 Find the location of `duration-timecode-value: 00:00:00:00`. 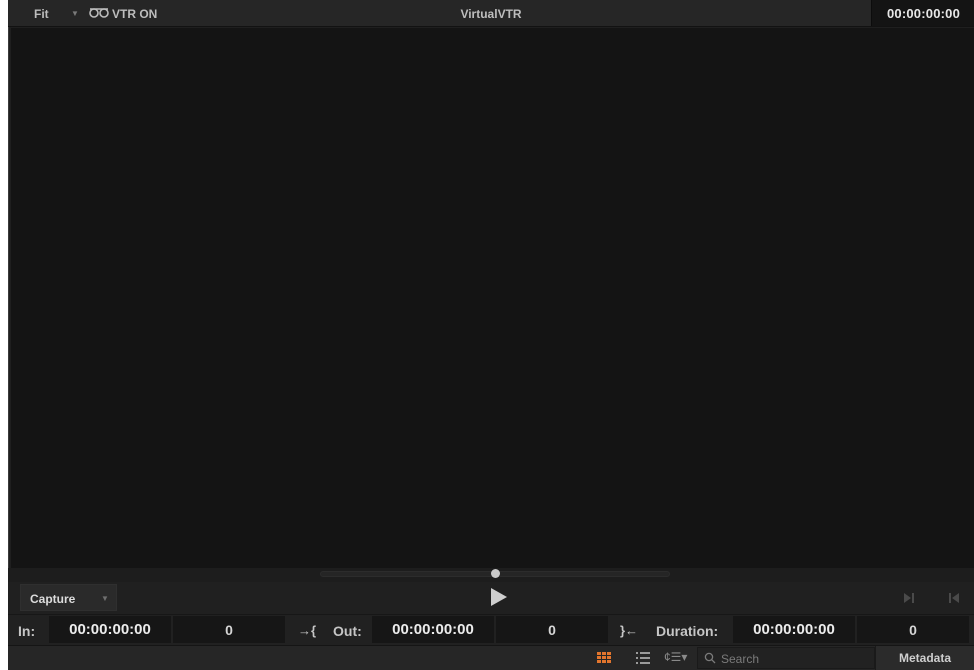

duration-timecode-value: 00:00:00:00 is located at coordinates (794, 629).